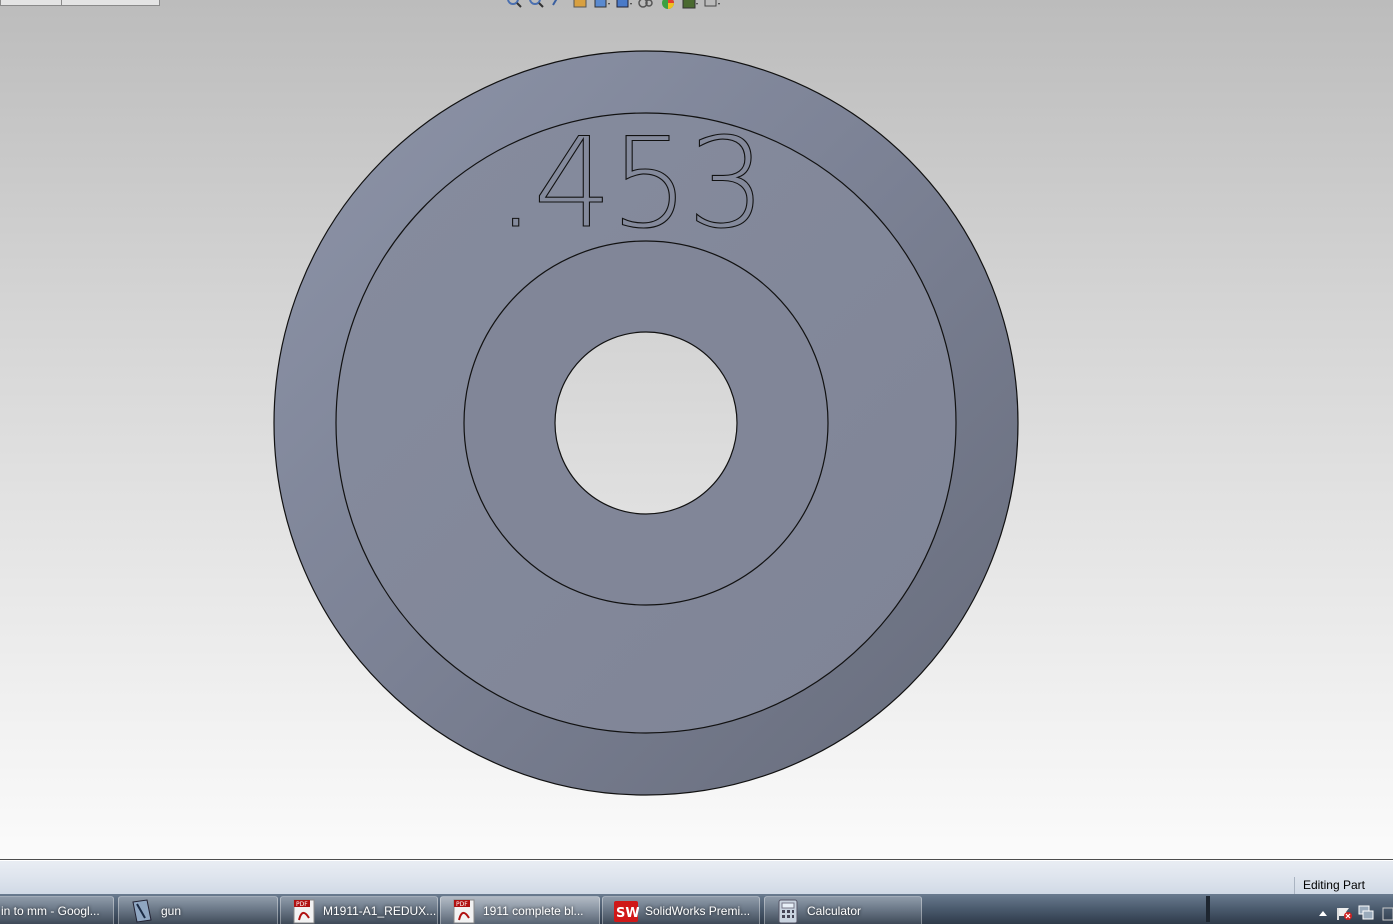  What do you see at coordinates (1353, 909) in the screenshot?
I see `system-tray` at bounding box center [1353, 909].